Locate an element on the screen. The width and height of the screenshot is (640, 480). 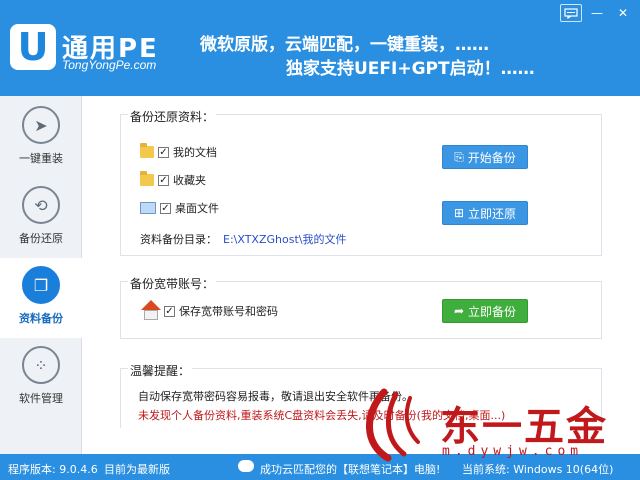
sidebar-item-software-manage: ⁘ 软件管理 is located at coordinates (41, 378).